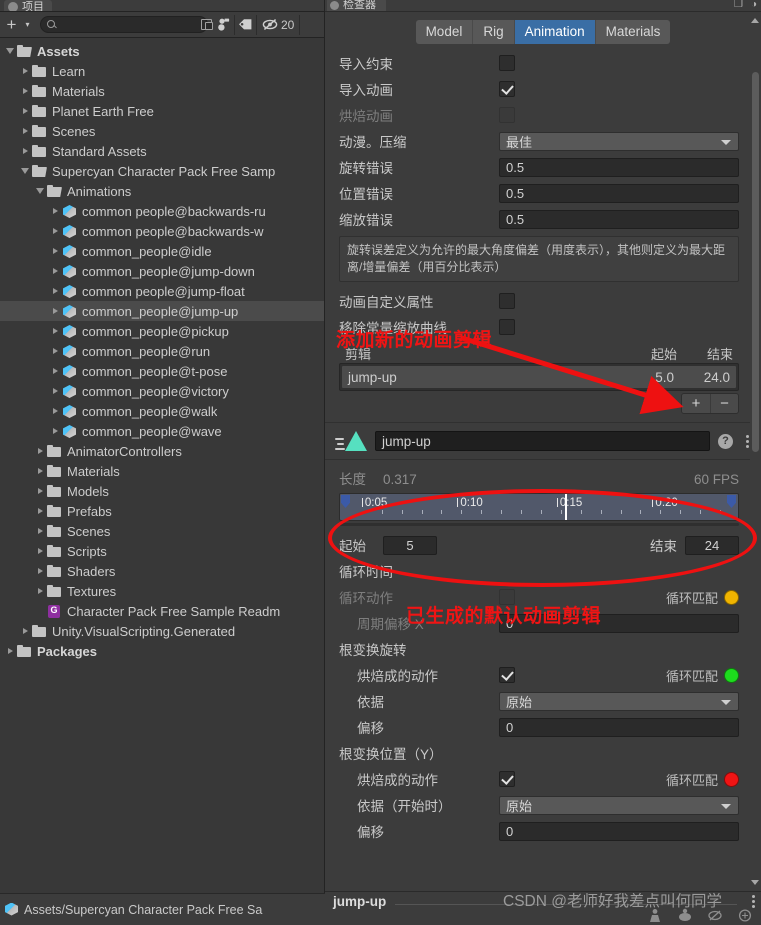 This screenshot has height=925, width=761. I want to click on tree-item: Character Pack Free Sample Readm, so click(162, 611).